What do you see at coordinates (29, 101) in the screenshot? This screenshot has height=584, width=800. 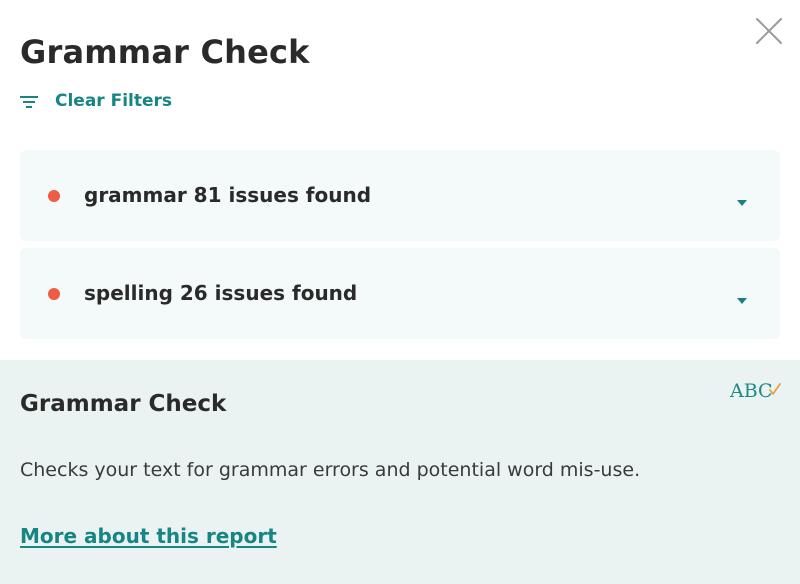 I see `filter-icon` at bounding box center [29, 101].